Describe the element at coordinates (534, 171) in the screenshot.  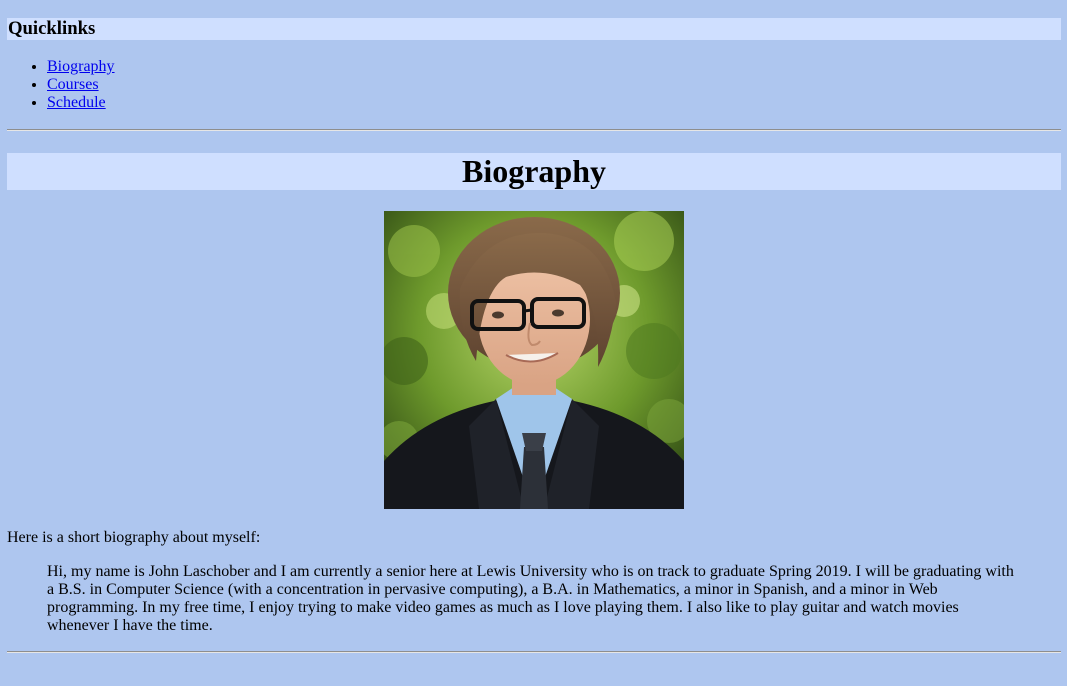
I see `biography-heading: Biography` at that location.